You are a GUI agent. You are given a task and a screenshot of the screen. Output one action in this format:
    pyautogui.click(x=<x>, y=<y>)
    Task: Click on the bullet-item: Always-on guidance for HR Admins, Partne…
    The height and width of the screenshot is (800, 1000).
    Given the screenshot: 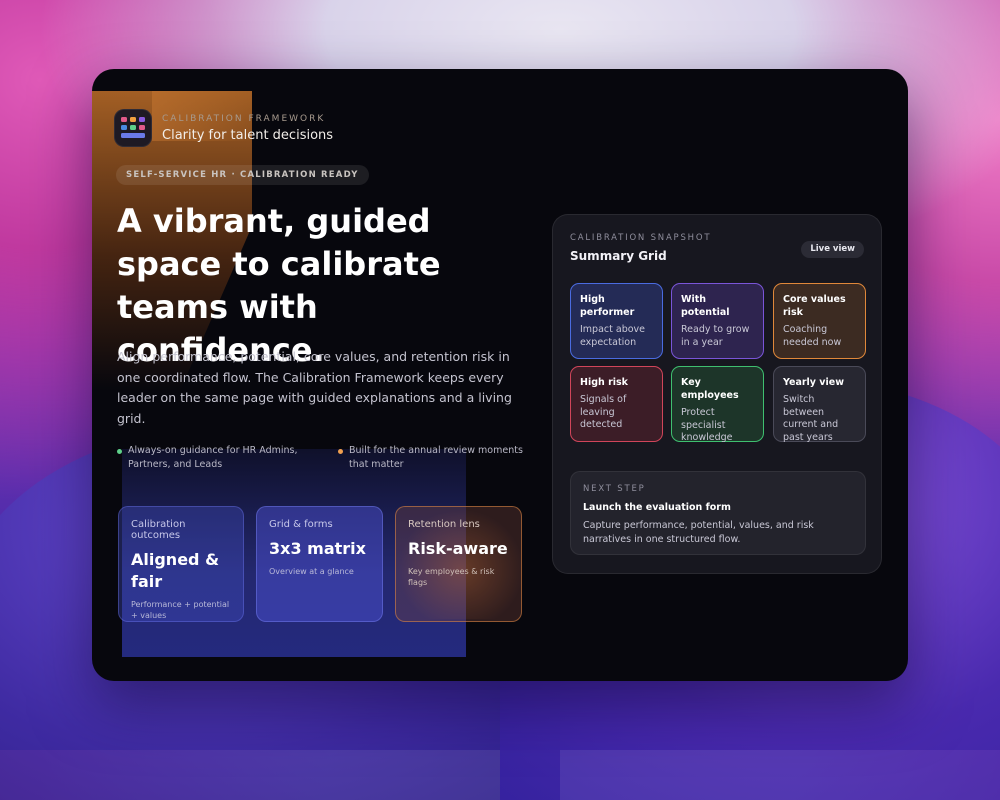 What is the action you would take?
    pyautogui.click(x=217, y=458)
    